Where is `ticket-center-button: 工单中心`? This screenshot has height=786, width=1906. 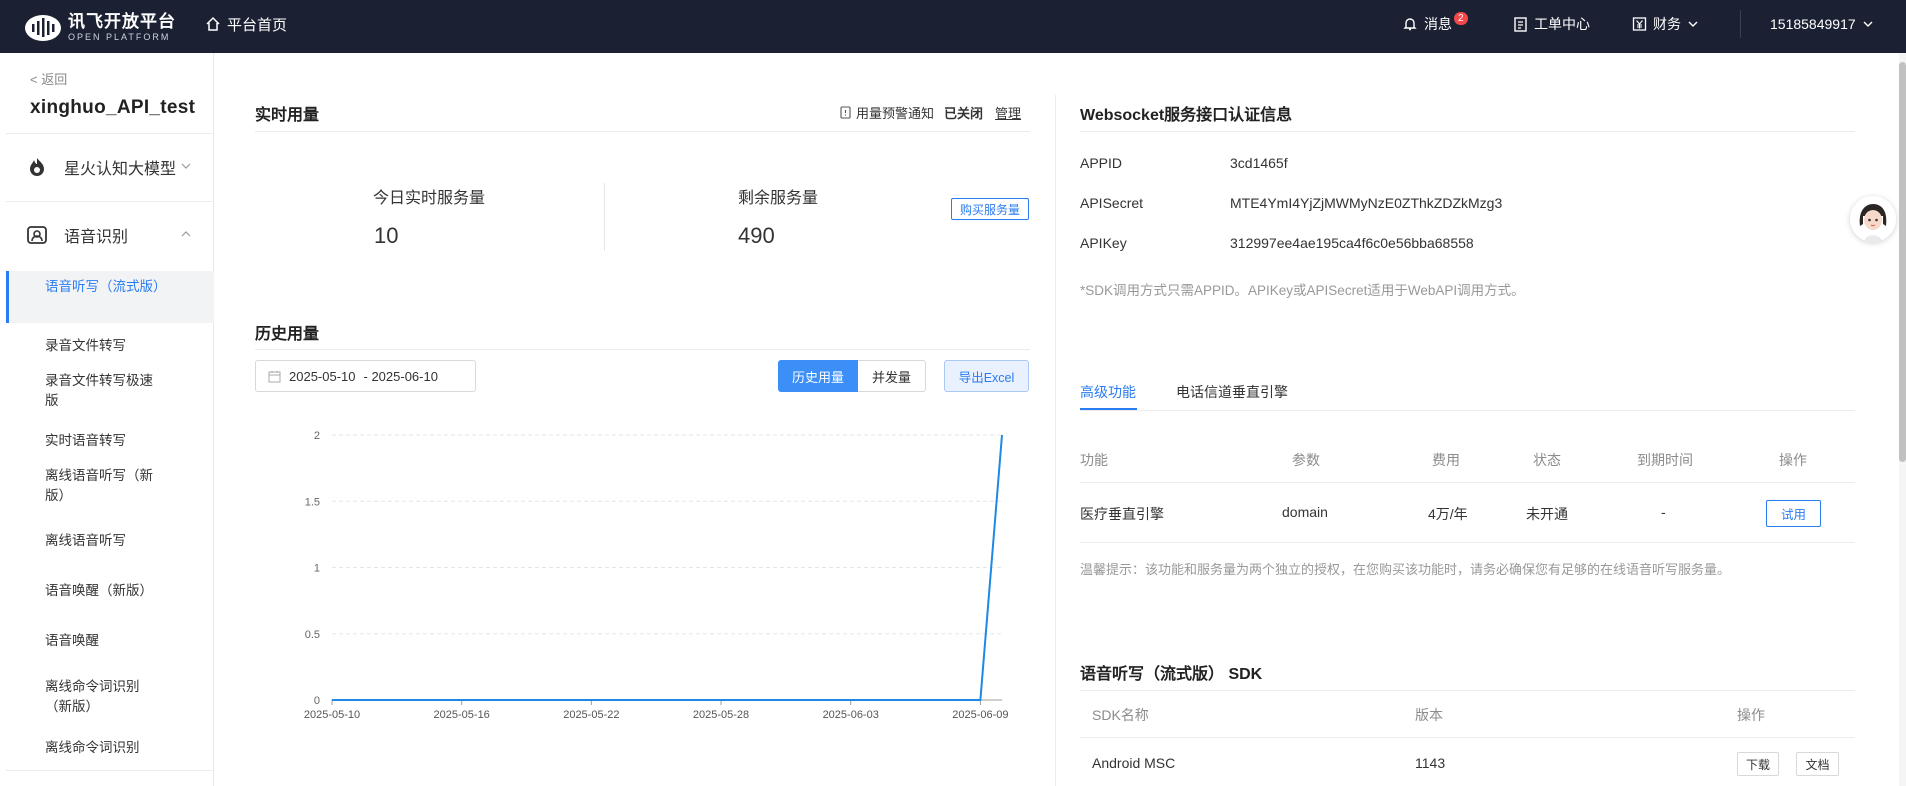
ticket-center-button: 工单中心 is located at coordinates (1551, 24).